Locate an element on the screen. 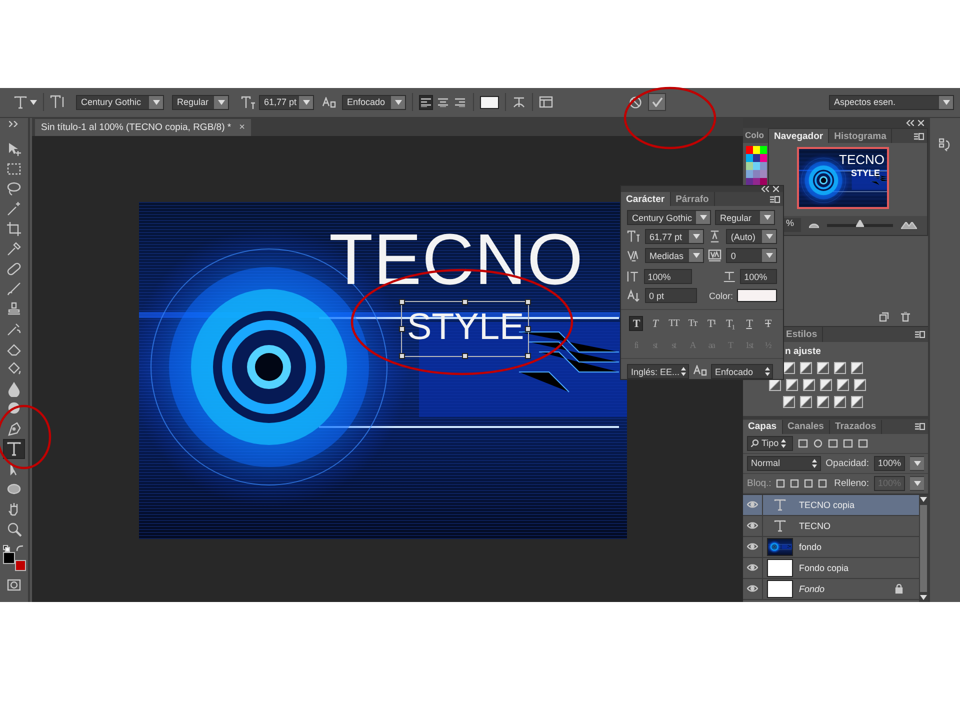  close-tab-button: × is located at coordinates (242, 127).